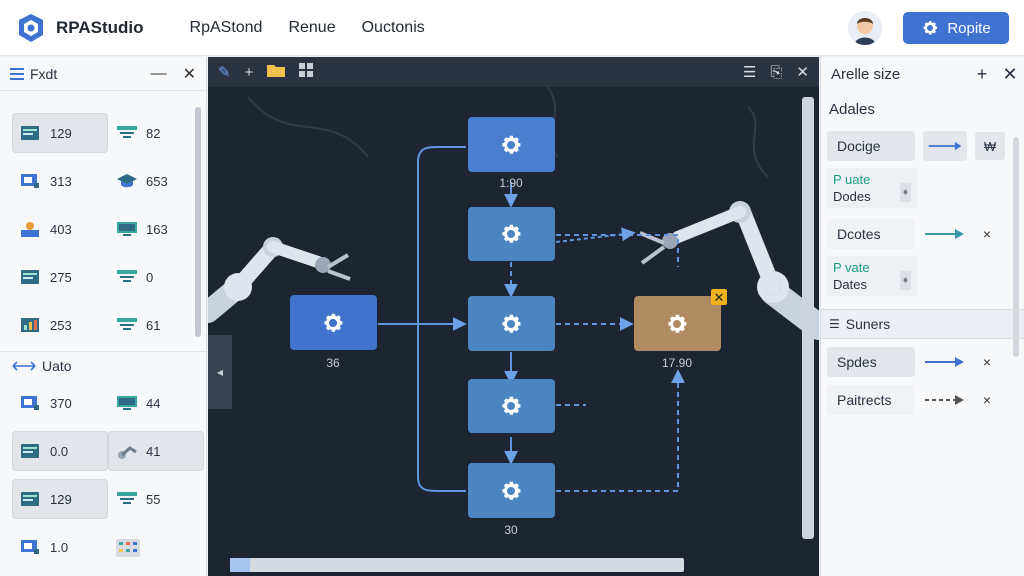  Describe the element at coordinates (922, 324) in the screenshot. I see `section-header-suners: ☰ Suners` at that location.